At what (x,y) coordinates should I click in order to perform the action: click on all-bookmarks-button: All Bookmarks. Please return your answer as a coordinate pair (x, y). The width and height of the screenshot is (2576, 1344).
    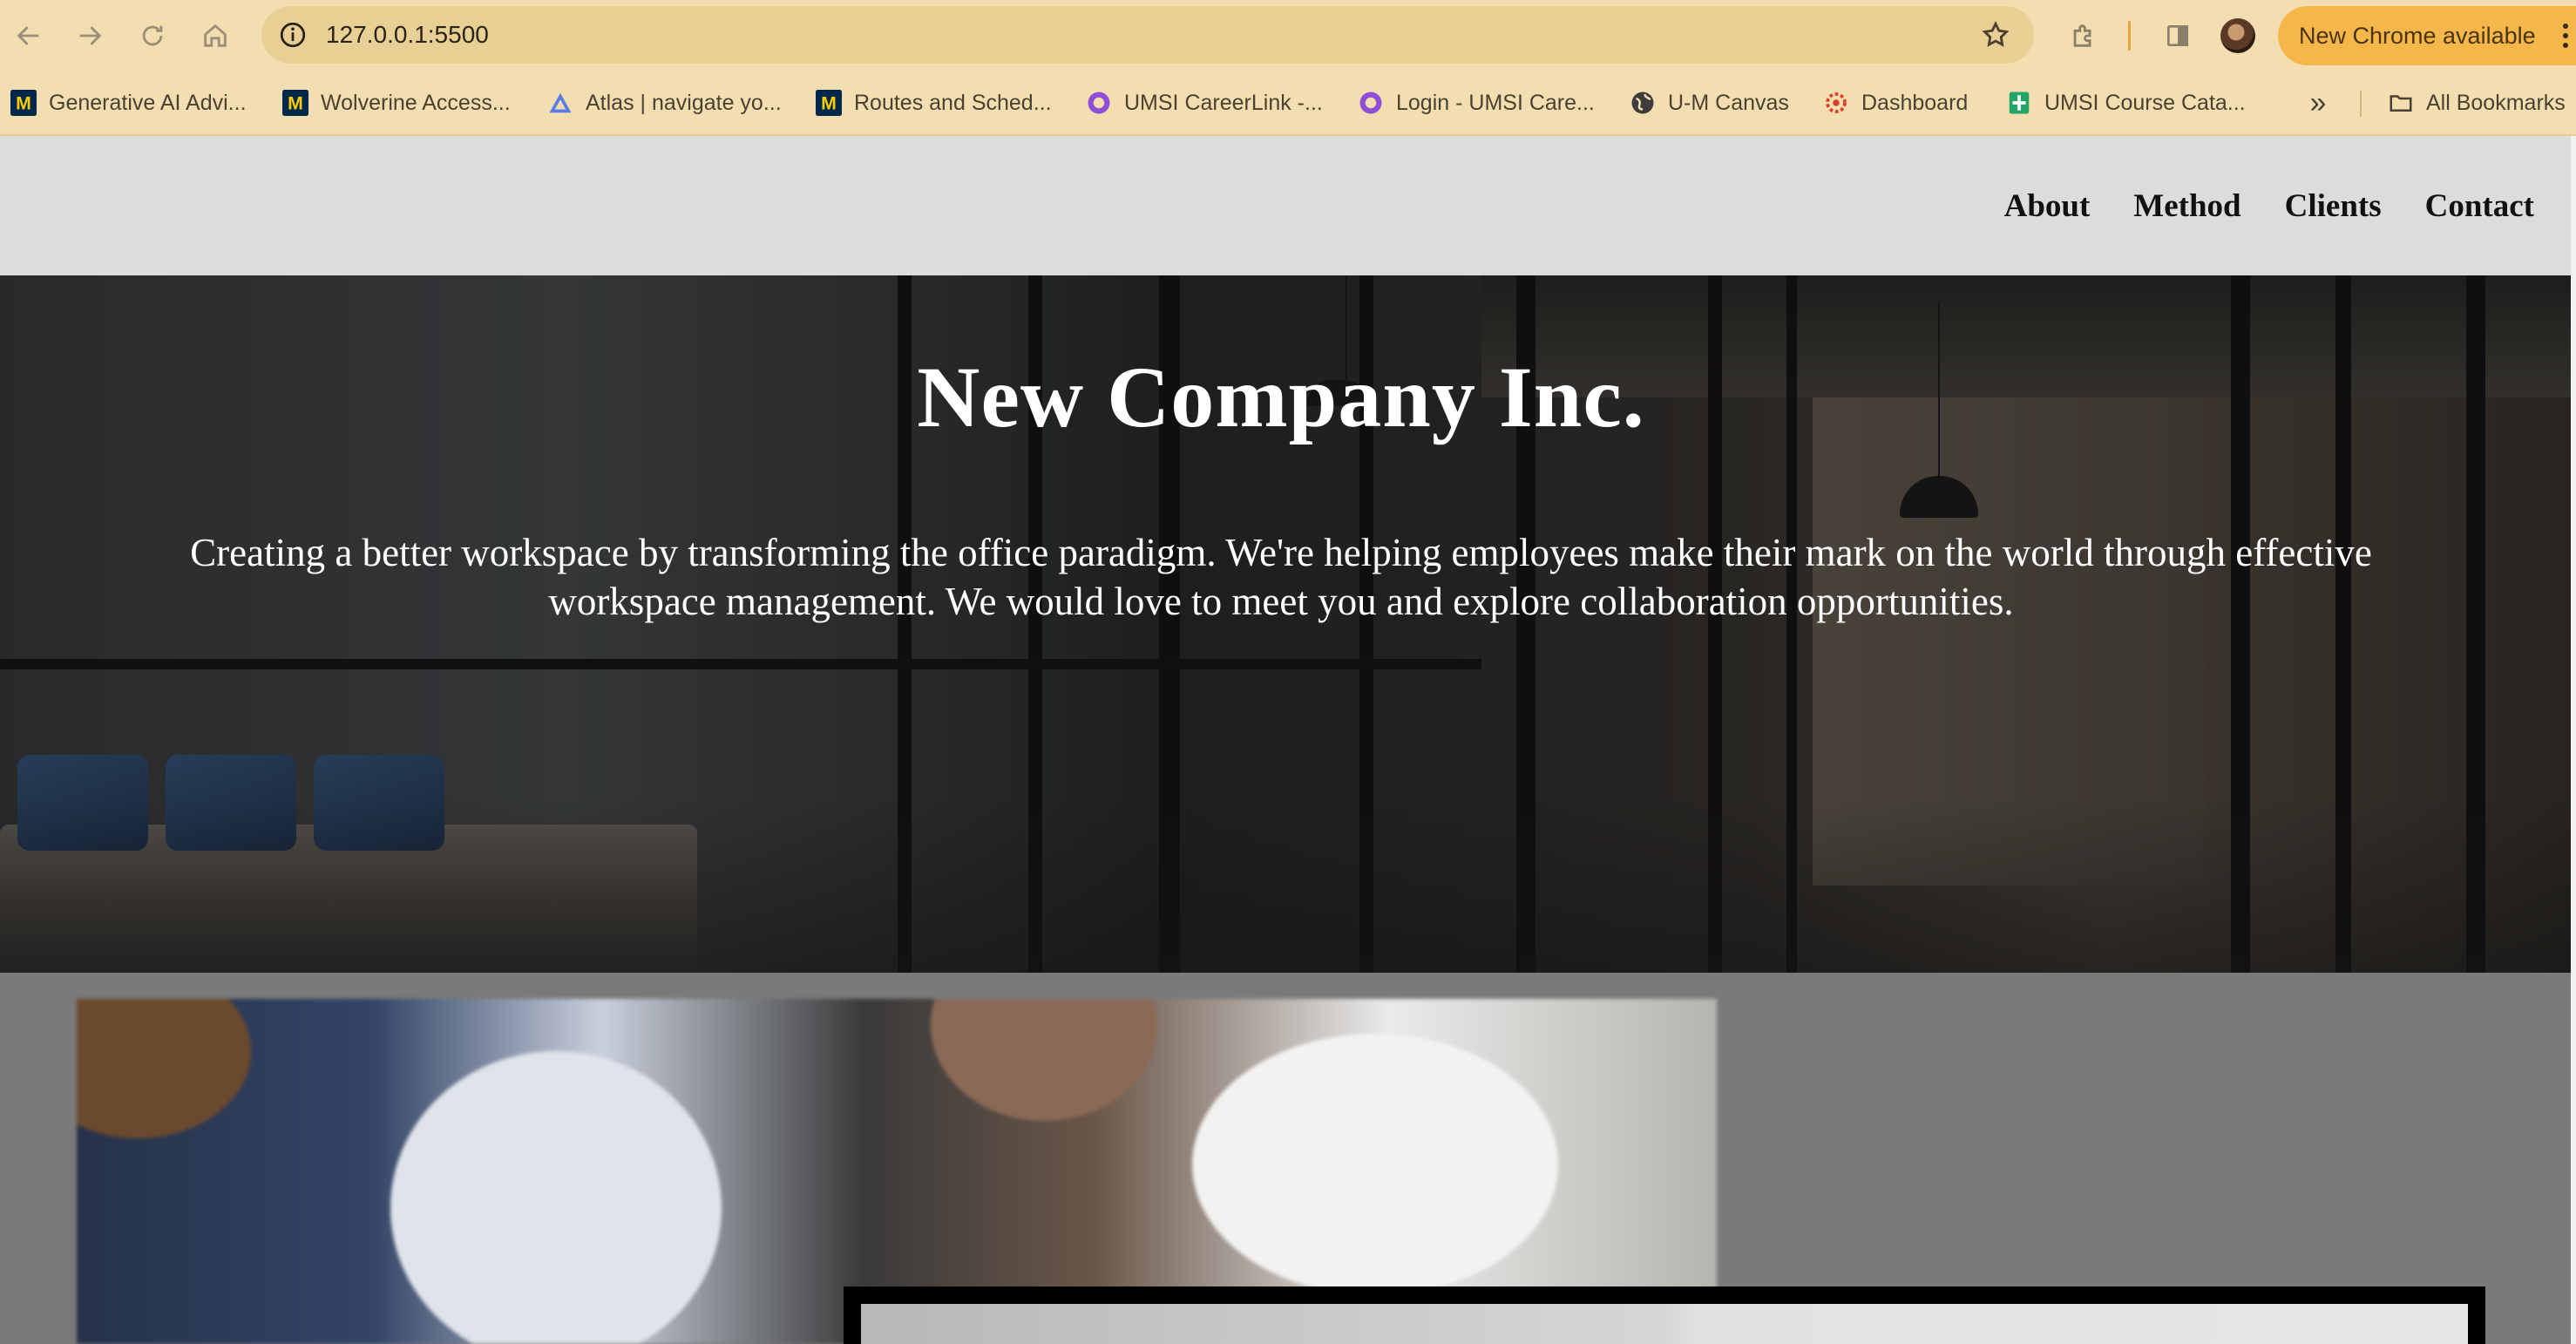
    Looking at the image, I should click on (2477, 102).